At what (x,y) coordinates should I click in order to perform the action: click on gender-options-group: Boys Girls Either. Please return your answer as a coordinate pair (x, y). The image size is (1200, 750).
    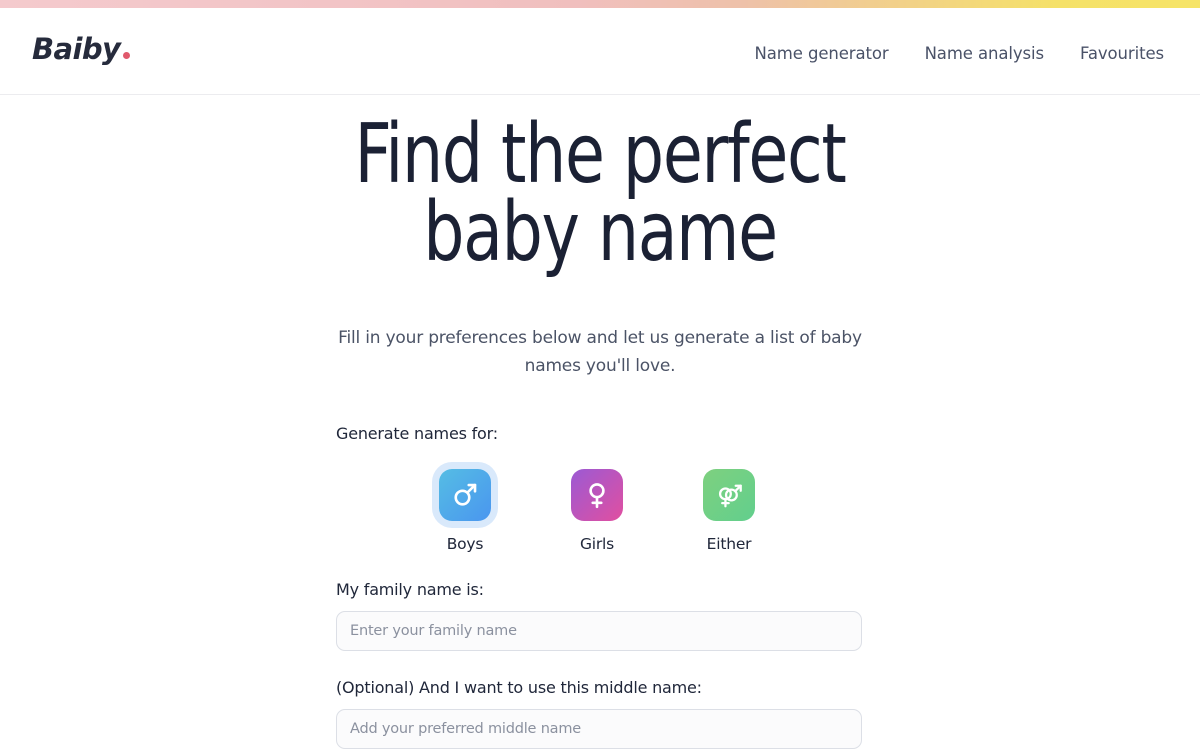
    Looking at the image, I should click on (600, 511).